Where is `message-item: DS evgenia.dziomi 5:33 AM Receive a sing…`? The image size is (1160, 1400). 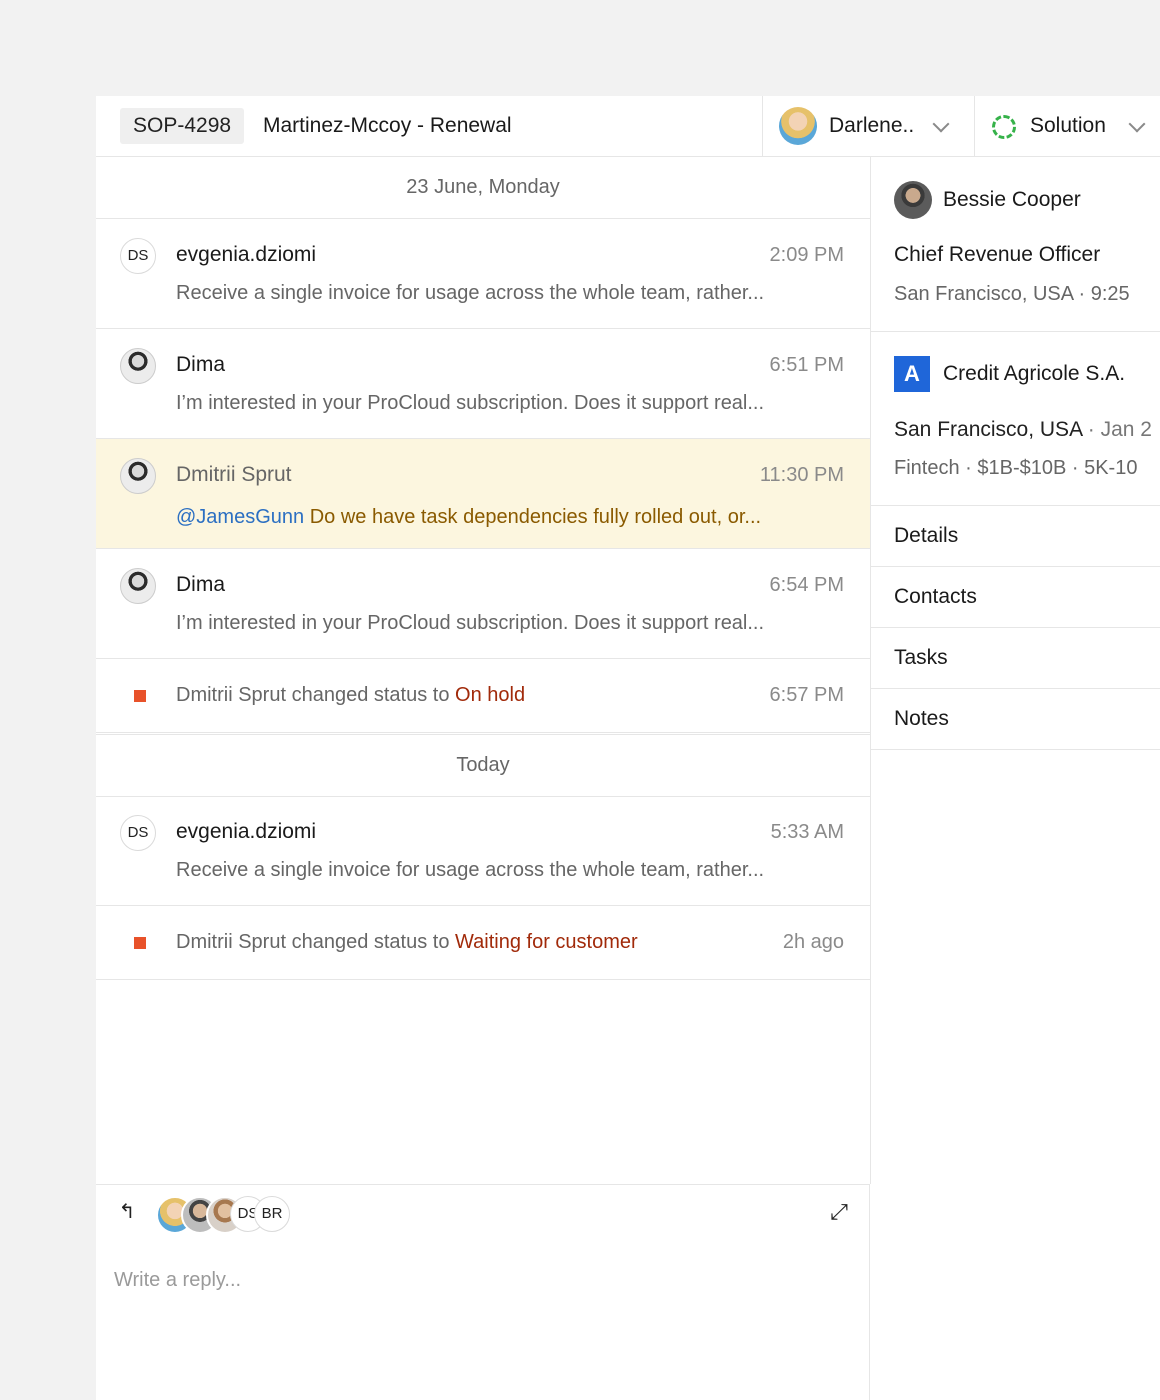
message-item: DS evgenia.dziomi 5:33 AM Receive a sing… is located at coordinates (483, 851).